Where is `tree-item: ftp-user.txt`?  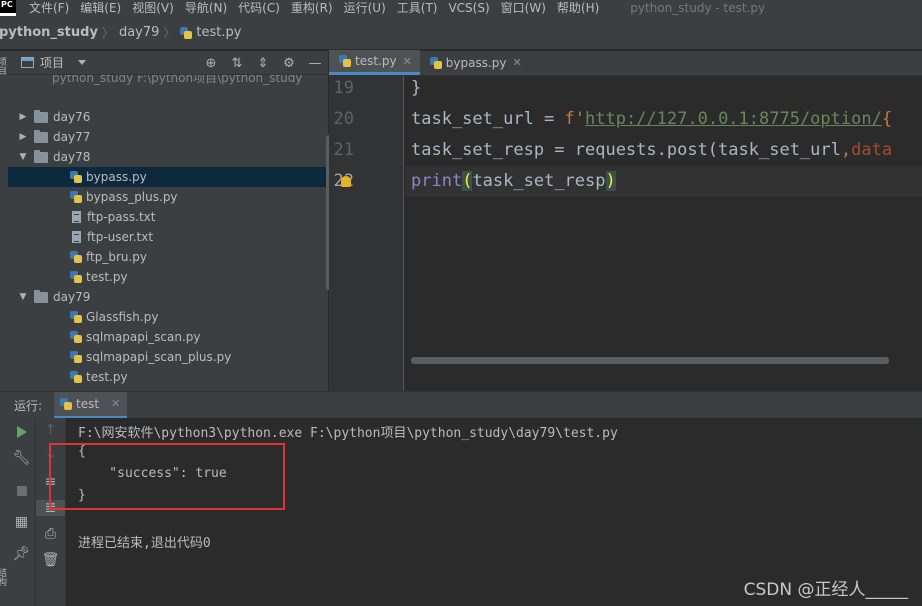 tree-item: ftp-user.txt is located at coordinates (168, 237).